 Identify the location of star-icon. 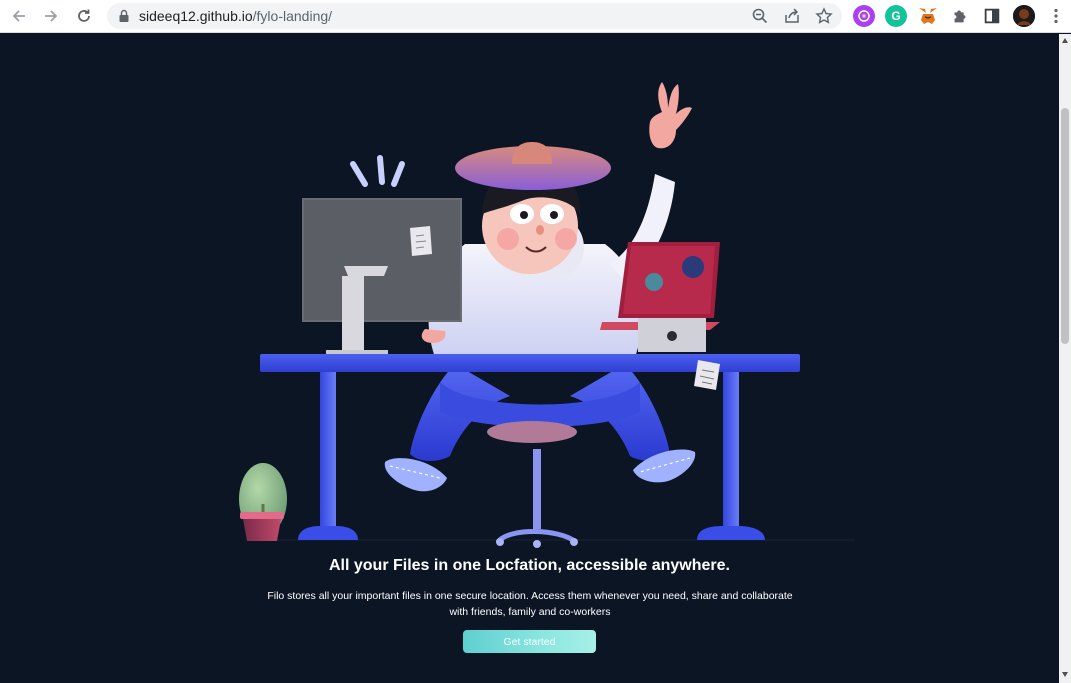
(824, 16).